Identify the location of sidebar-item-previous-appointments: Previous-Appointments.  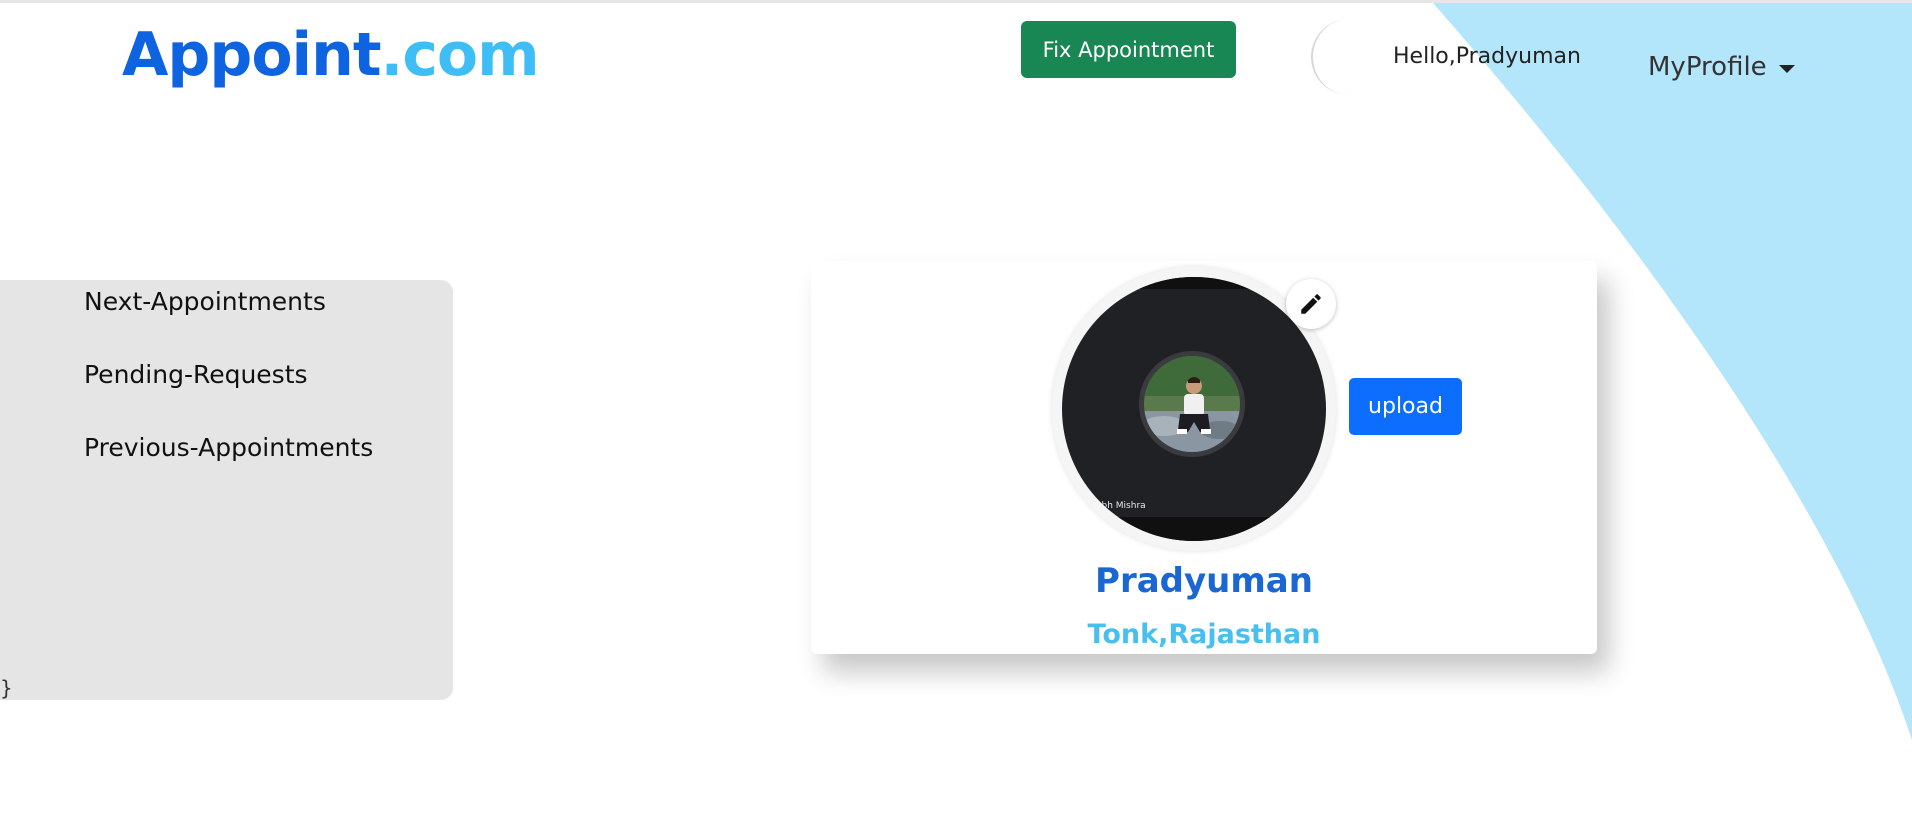
(228, 447).